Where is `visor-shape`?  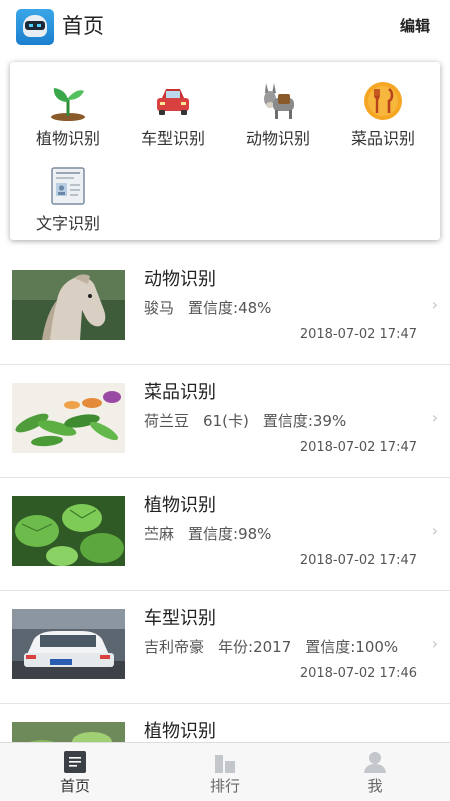 visor-shape is located at coordinates (35, 25).